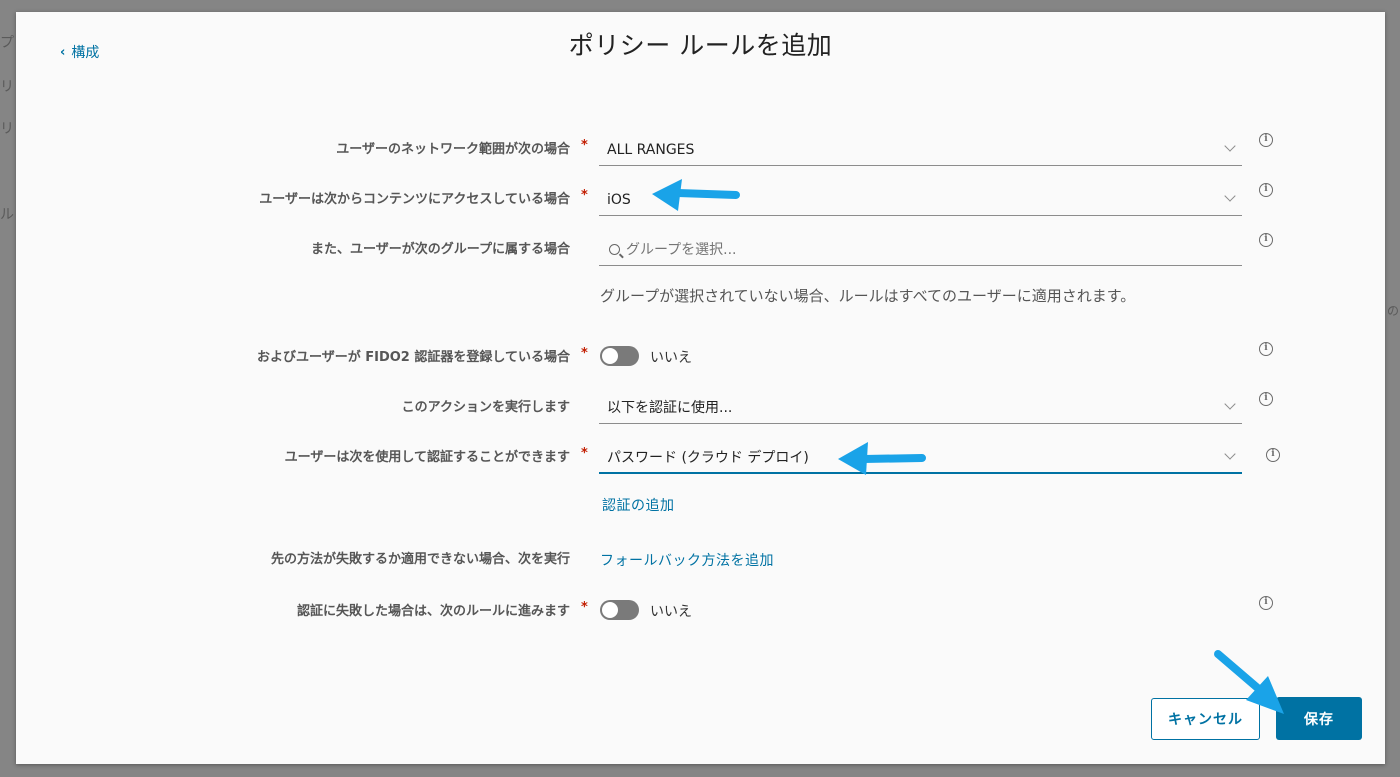  I want to click on fallback-row: 先の方法が失敗するか適用できない場合、次を実行 フォールバック方法を追加, so click(700, 568).